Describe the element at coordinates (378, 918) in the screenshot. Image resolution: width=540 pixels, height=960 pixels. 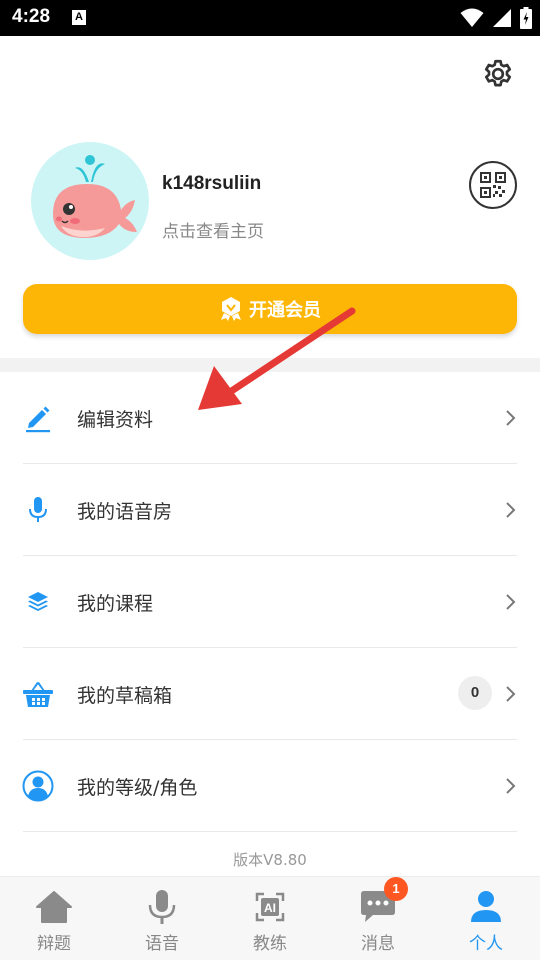
I see `nav-tab-messages: 1 消息` at that location.